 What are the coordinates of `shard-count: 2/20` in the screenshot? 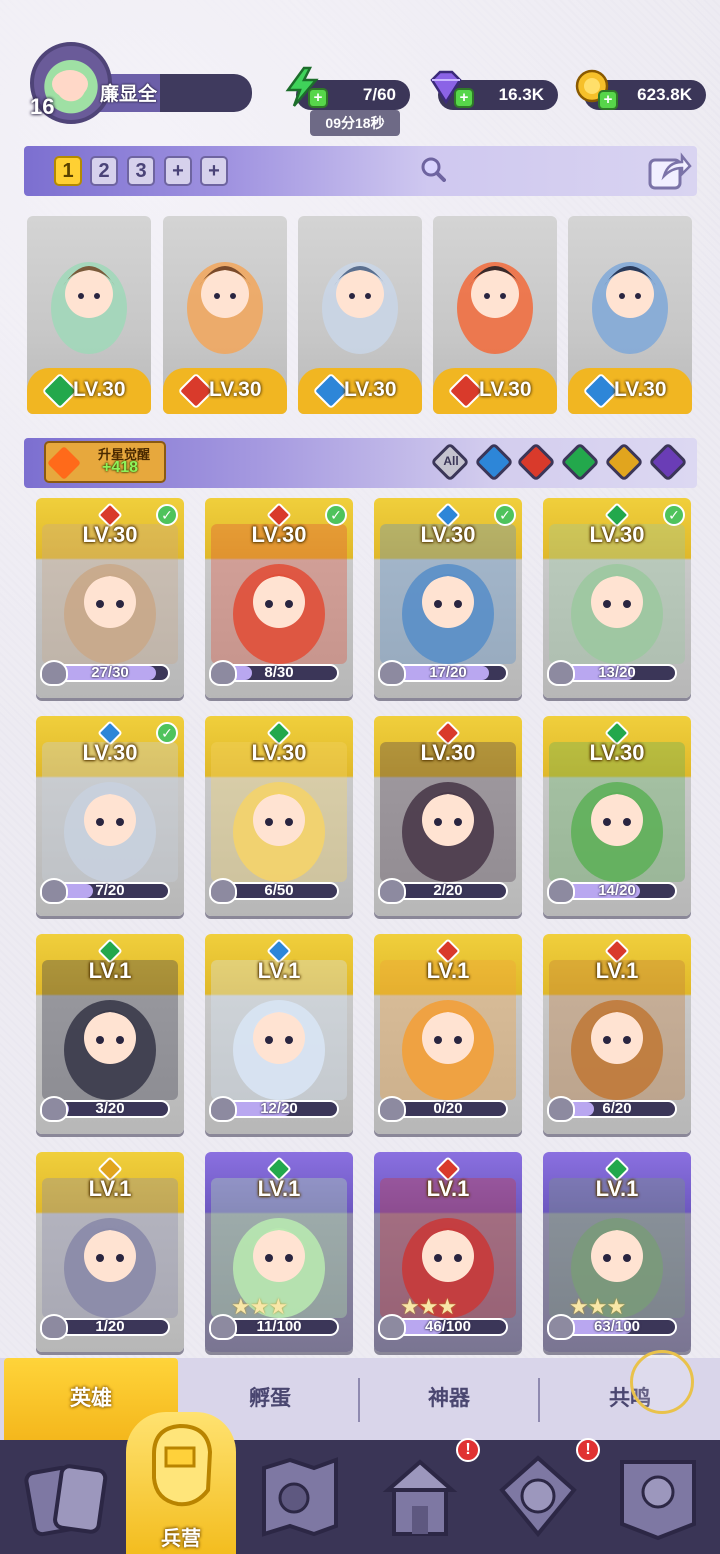 It's located at (448, 890).